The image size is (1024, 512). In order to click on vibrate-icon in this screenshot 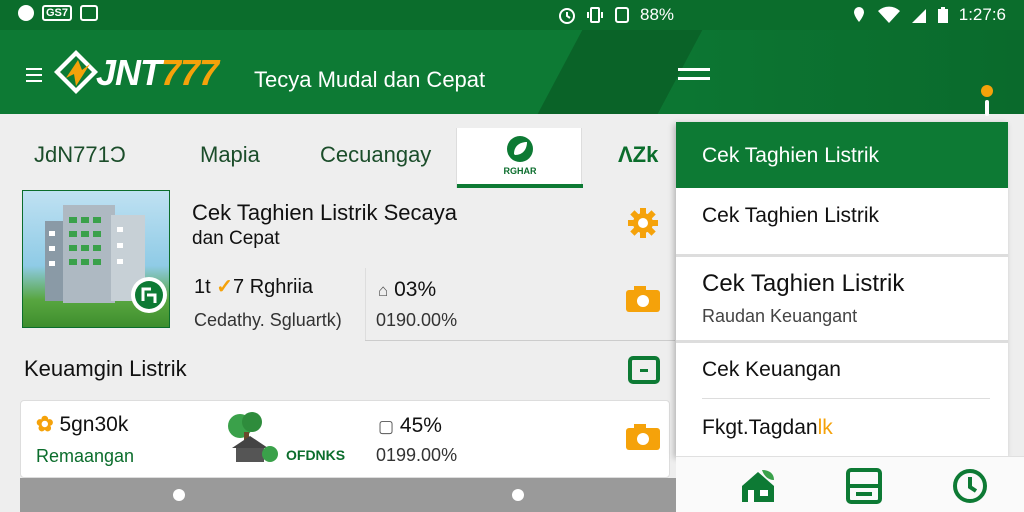, I will do `click(595, 15)`.